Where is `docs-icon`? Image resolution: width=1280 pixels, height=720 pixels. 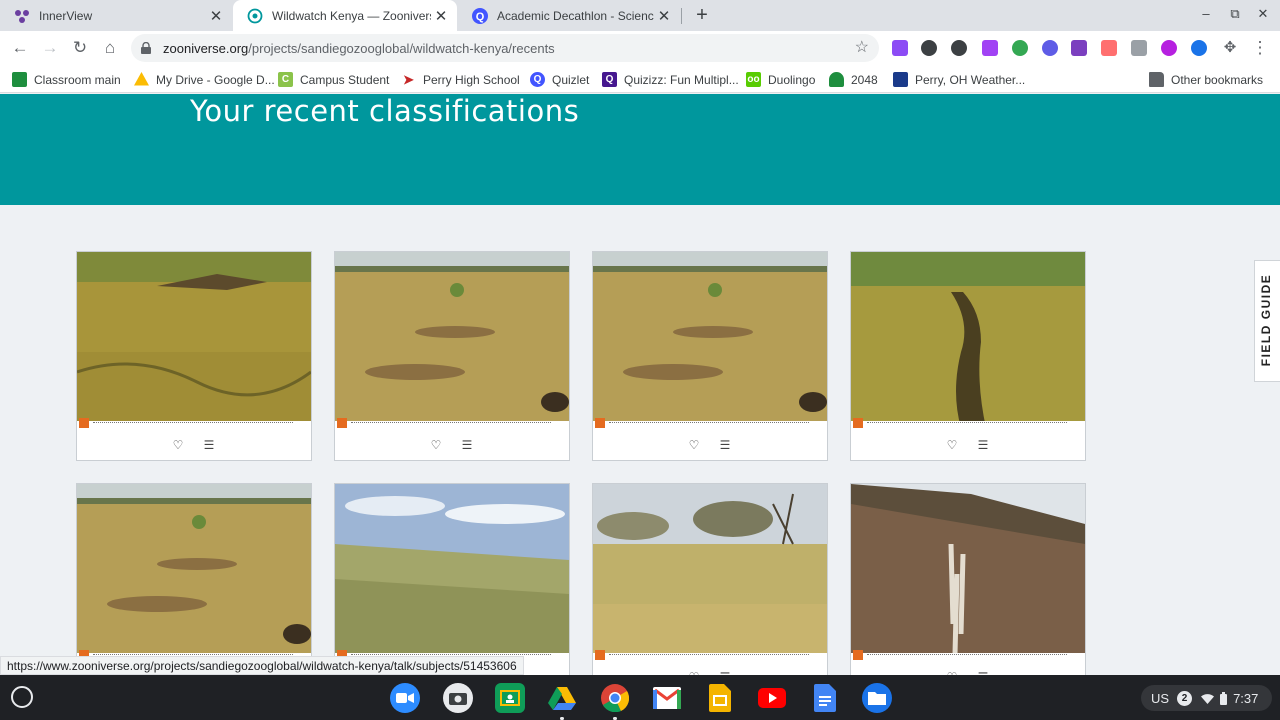 docs-icon is located at coordinates (825, 698).